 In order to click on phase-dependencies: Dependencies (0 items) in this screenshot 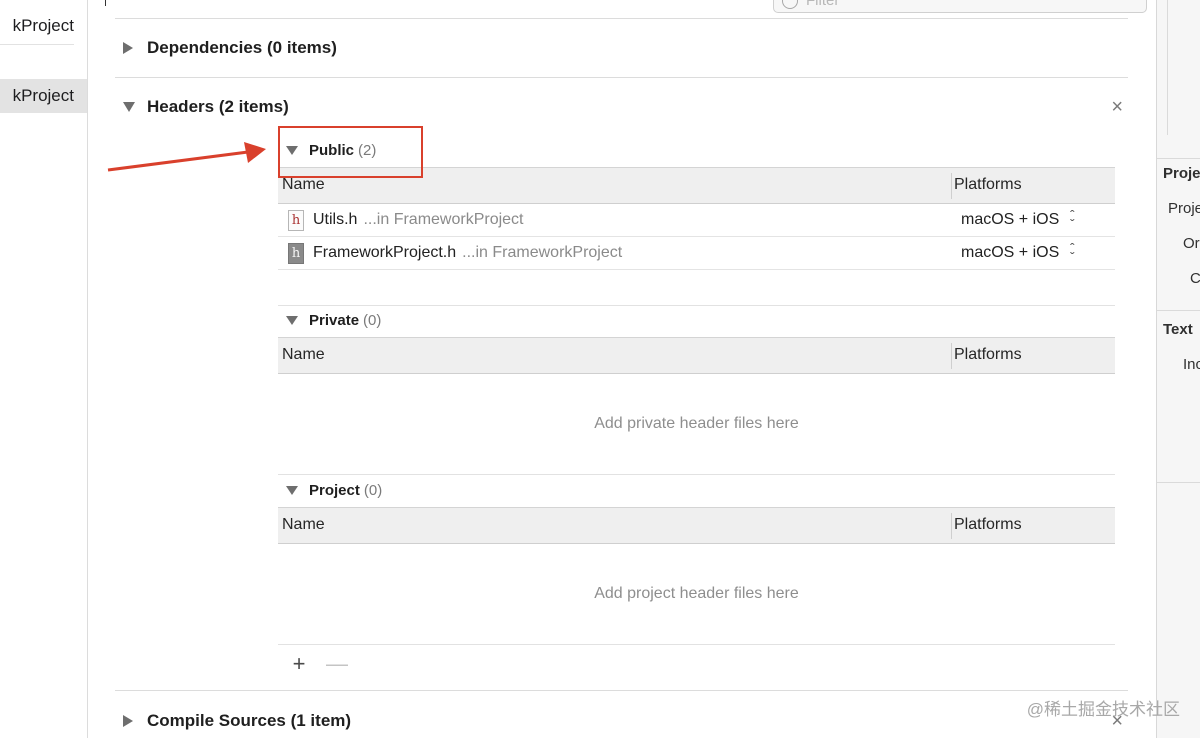, I will do `click(230, 48)`.